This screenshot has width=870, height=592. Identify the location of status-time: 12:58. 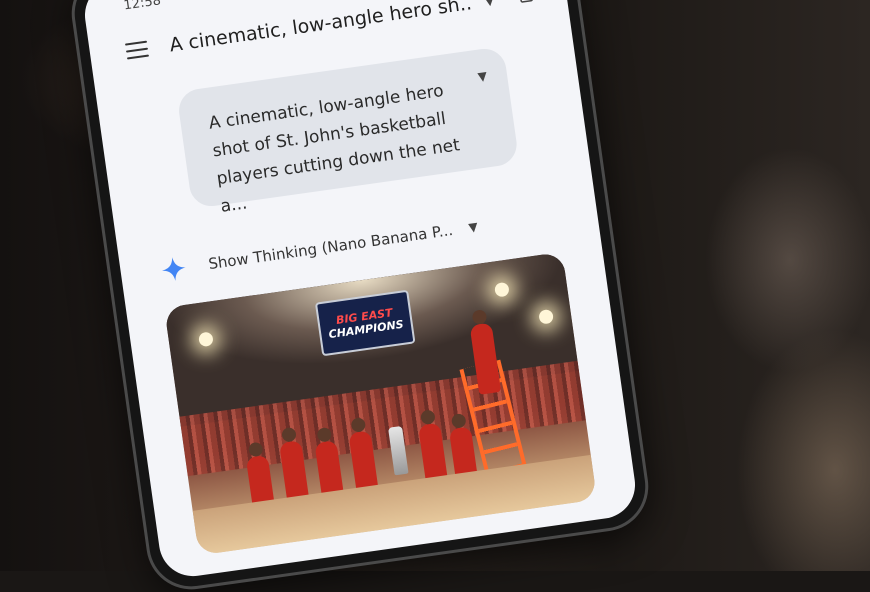
(142, 7).